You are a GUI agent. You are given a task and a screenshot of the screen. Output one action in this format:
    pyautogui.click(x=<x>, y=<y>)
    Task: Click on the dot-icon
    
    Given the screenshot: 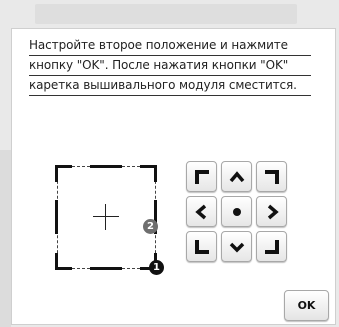 What is the action you would take?
    pyautogui.click(x=236, y=211)
    